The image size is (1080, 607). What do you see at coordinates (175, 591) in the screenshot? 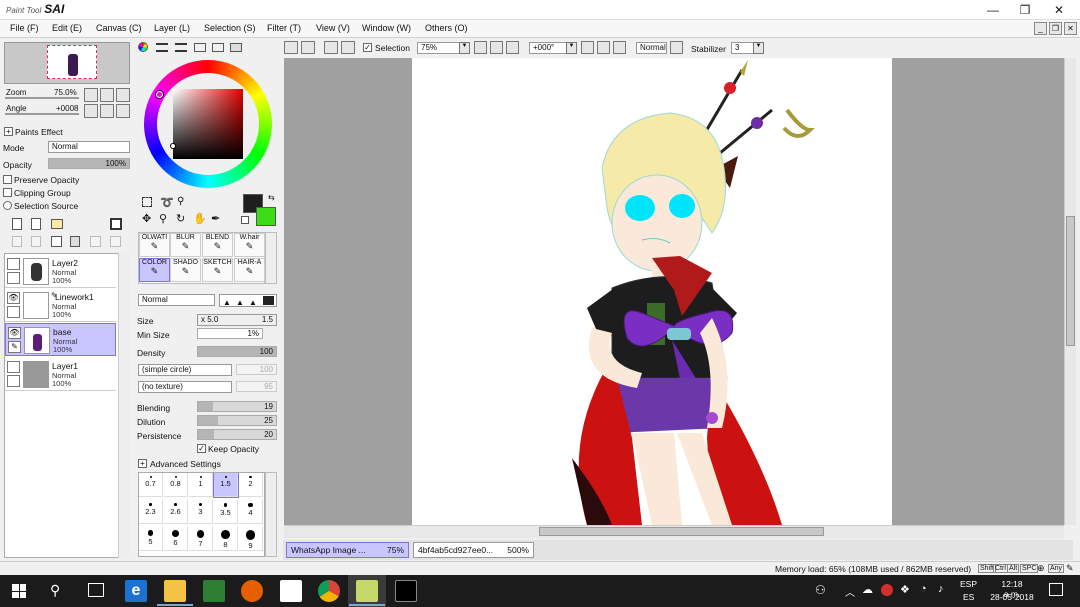
I see `file-explorer-icon` at bounding box center [175, 591].